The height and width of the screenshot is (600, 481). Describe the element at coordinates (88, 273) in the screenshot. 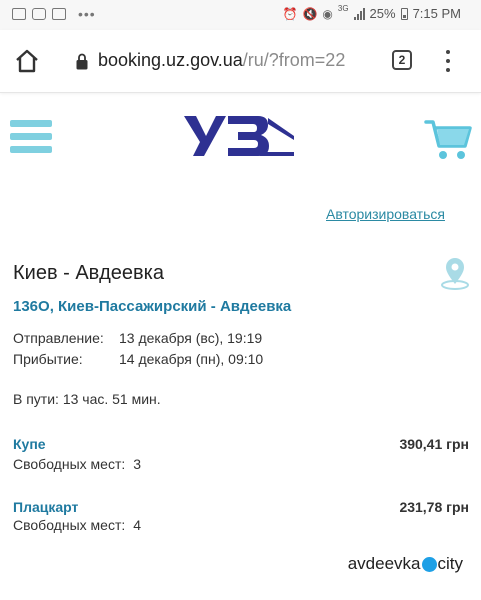

I see `route-title: Киев - Авдеевка` at that location.